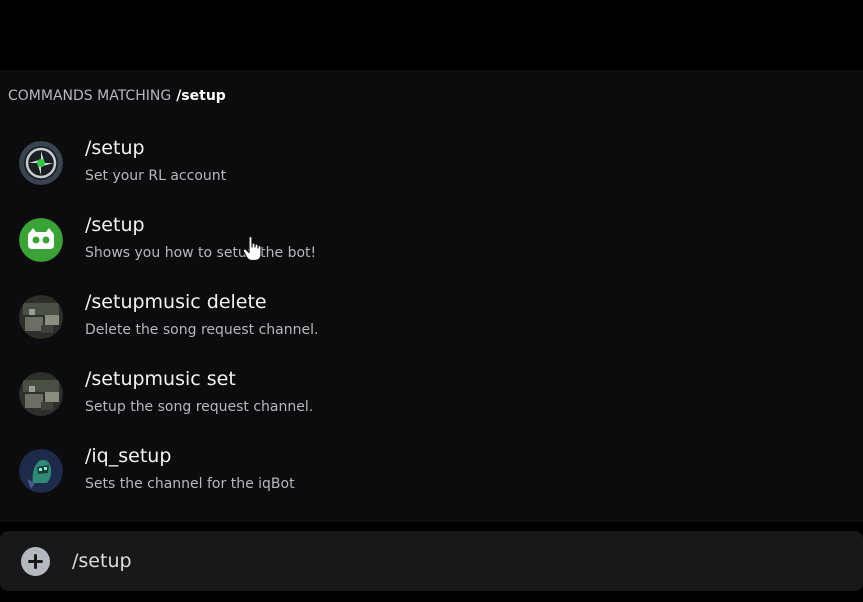 The height and width of the screenshot is (602, 863). What do you see at coordinates (431, 35) in the screenshot?
I see `top-backdrop` at bounding box center [431, 35].